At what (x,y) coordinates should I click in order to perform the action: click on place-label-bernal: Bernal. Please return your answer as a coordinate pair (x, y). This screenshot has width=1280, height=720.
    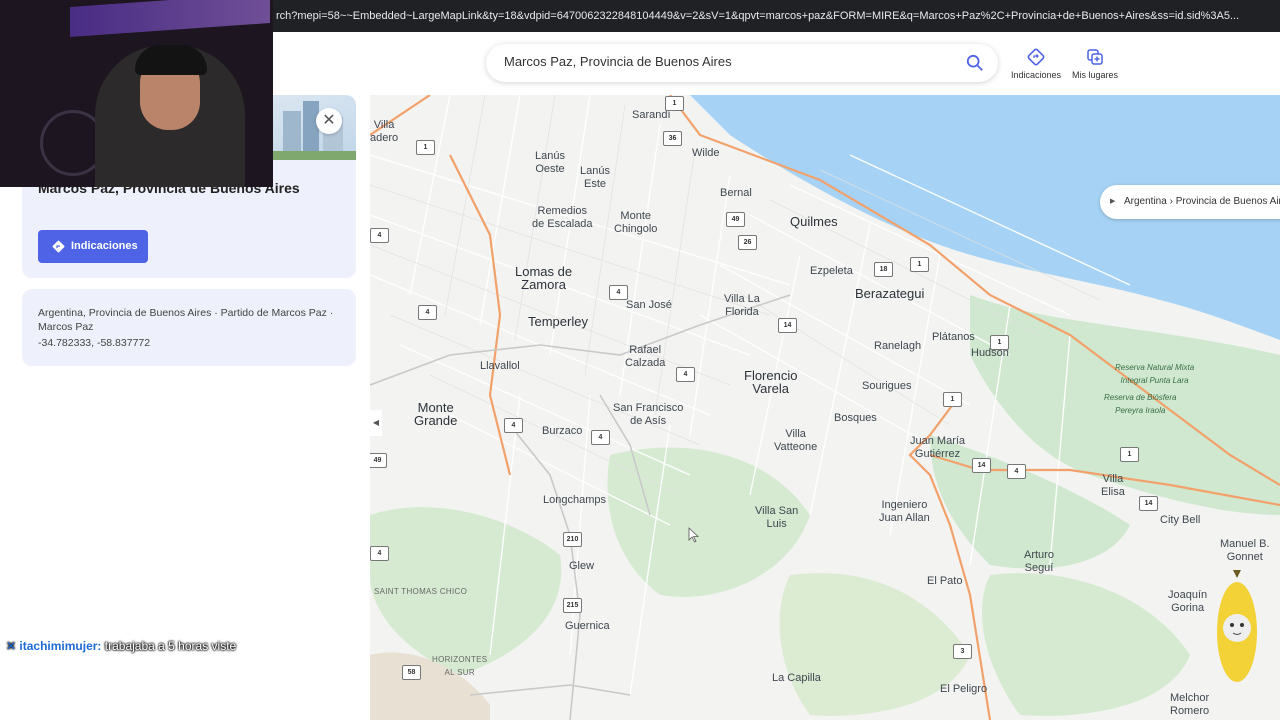
    Looking at the image, I should click on (736, 193).